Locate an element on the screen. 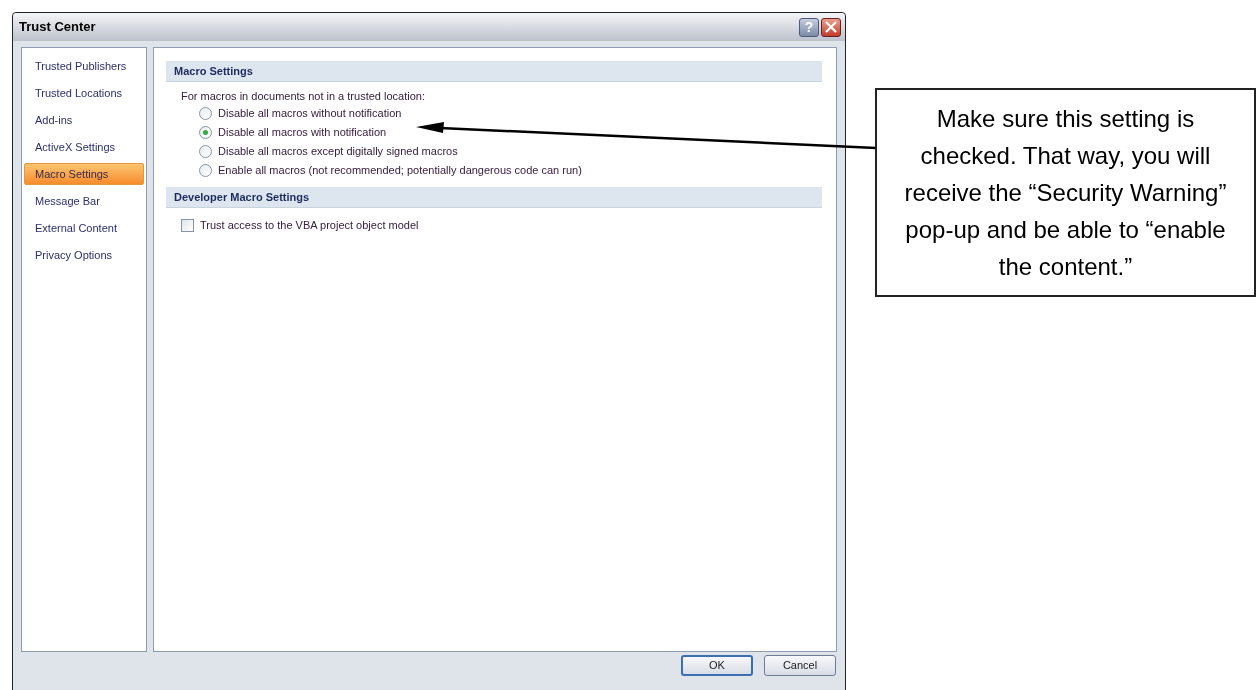 The image size is (1256, 690). sidebar-item: Trusted Locations is located at coordinates (84, 93).